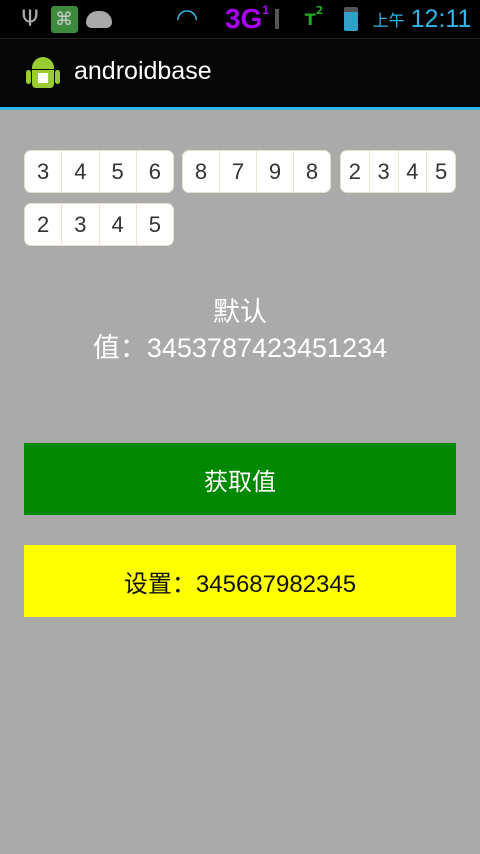 The height and width of the screenshot is (854, 480). I want to click on number-group-3: 2 3 4 5, so click(398, 171).